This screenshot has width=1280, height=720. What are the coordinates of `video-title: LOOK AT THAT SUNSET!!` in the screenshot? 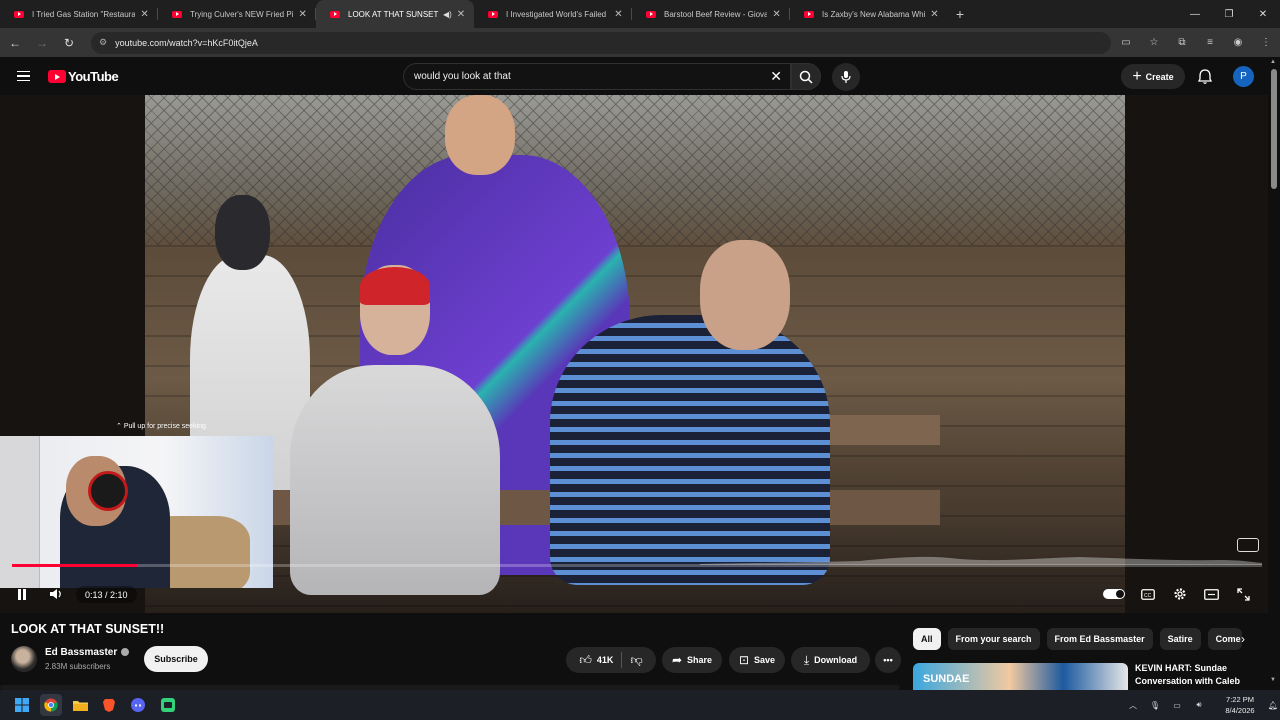 It's located at (88, 629).